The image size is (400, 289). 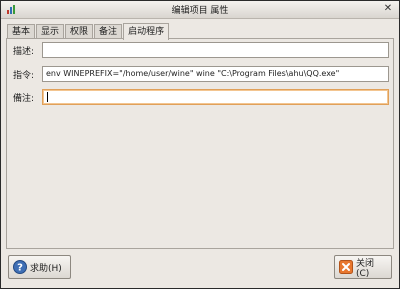 I want to click on close-window-icon: ✕, so click(x=388, y=9).